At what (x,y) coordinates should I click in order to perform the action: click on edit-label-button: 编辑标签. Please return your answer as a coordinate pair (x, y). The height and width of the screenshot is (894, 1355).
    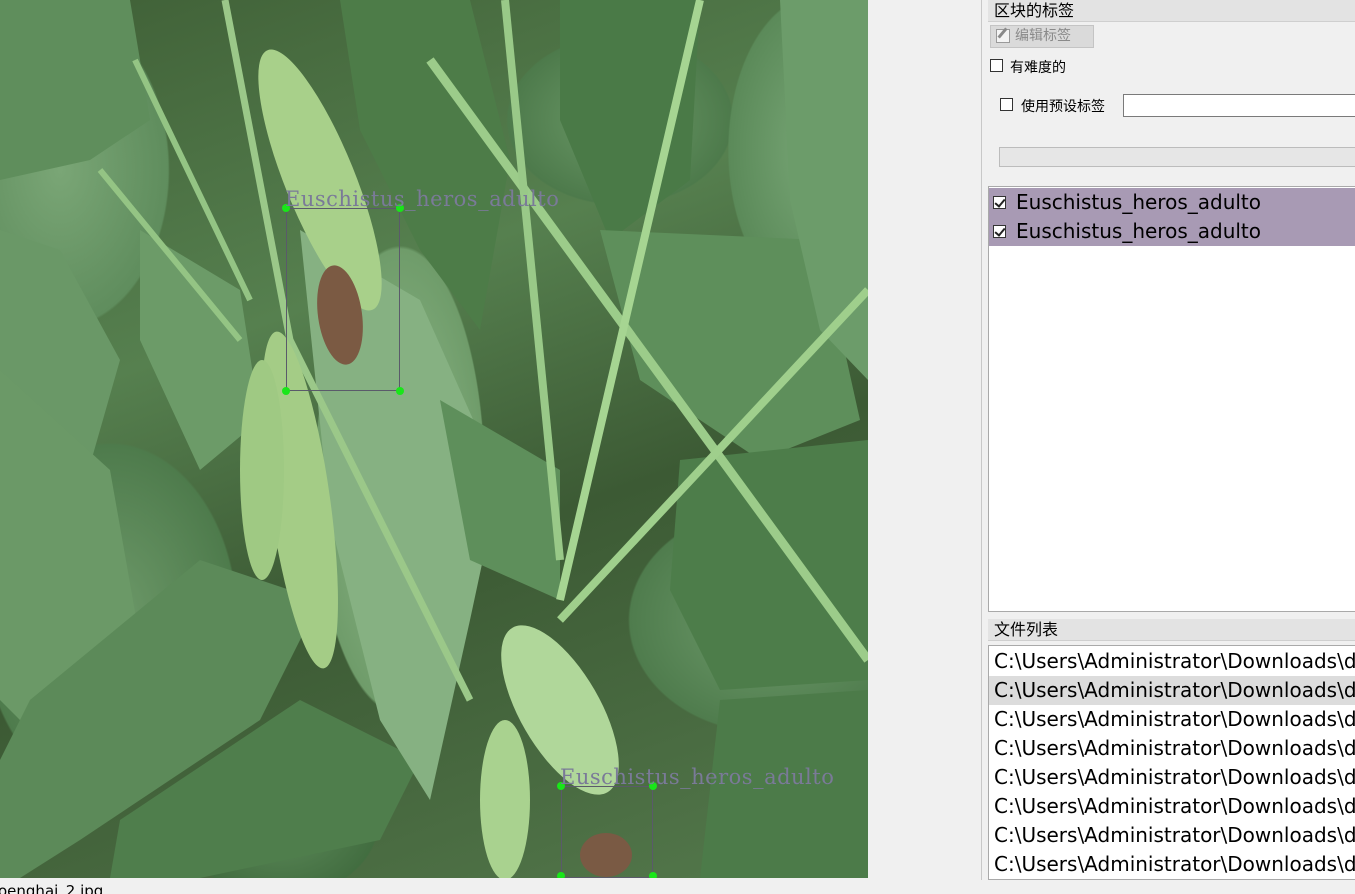
    Looking at the image, I should click on (1042, 36).